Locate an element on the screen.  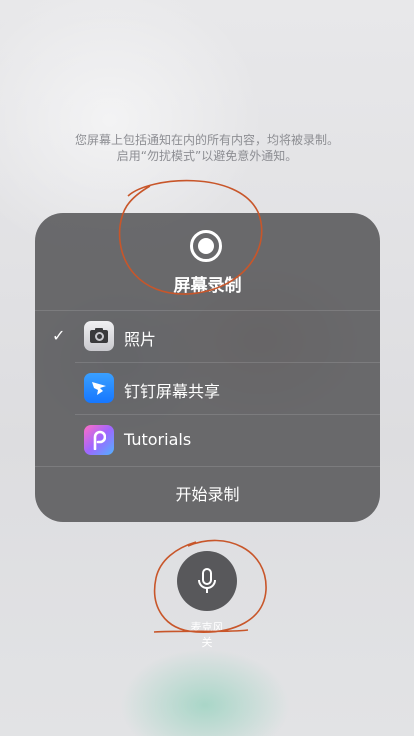
recording-notice: 您屏幕上包括通知在内的所有内容，均将被录制。 启用“勿扰模式”以避免意外通知。 is located at coordinates (207, 148).